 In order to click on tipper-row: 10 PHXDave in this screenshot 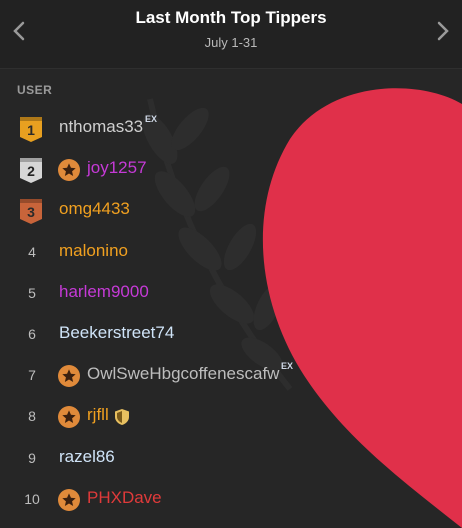, I will do `click(231, 501)`.